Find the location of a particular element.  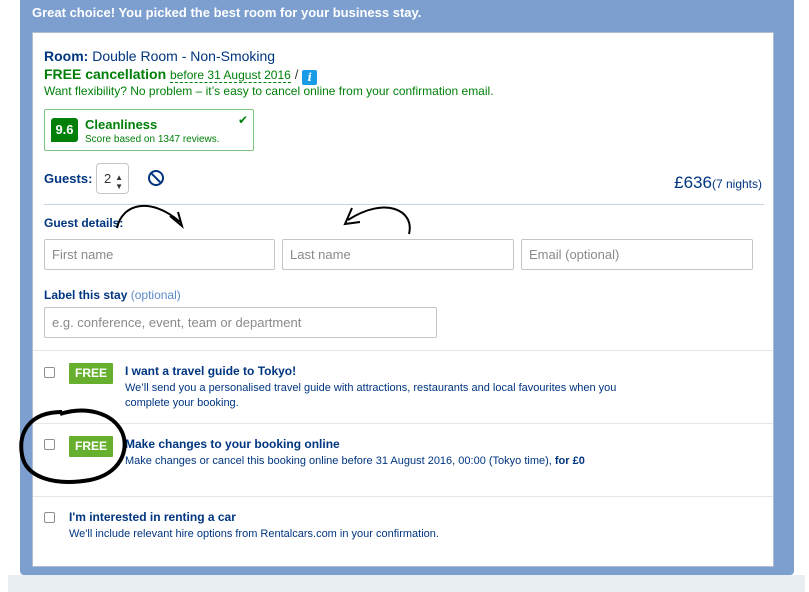

room-title: Room: Double Room - Non-Smoking is located at coordinates (159, 56).